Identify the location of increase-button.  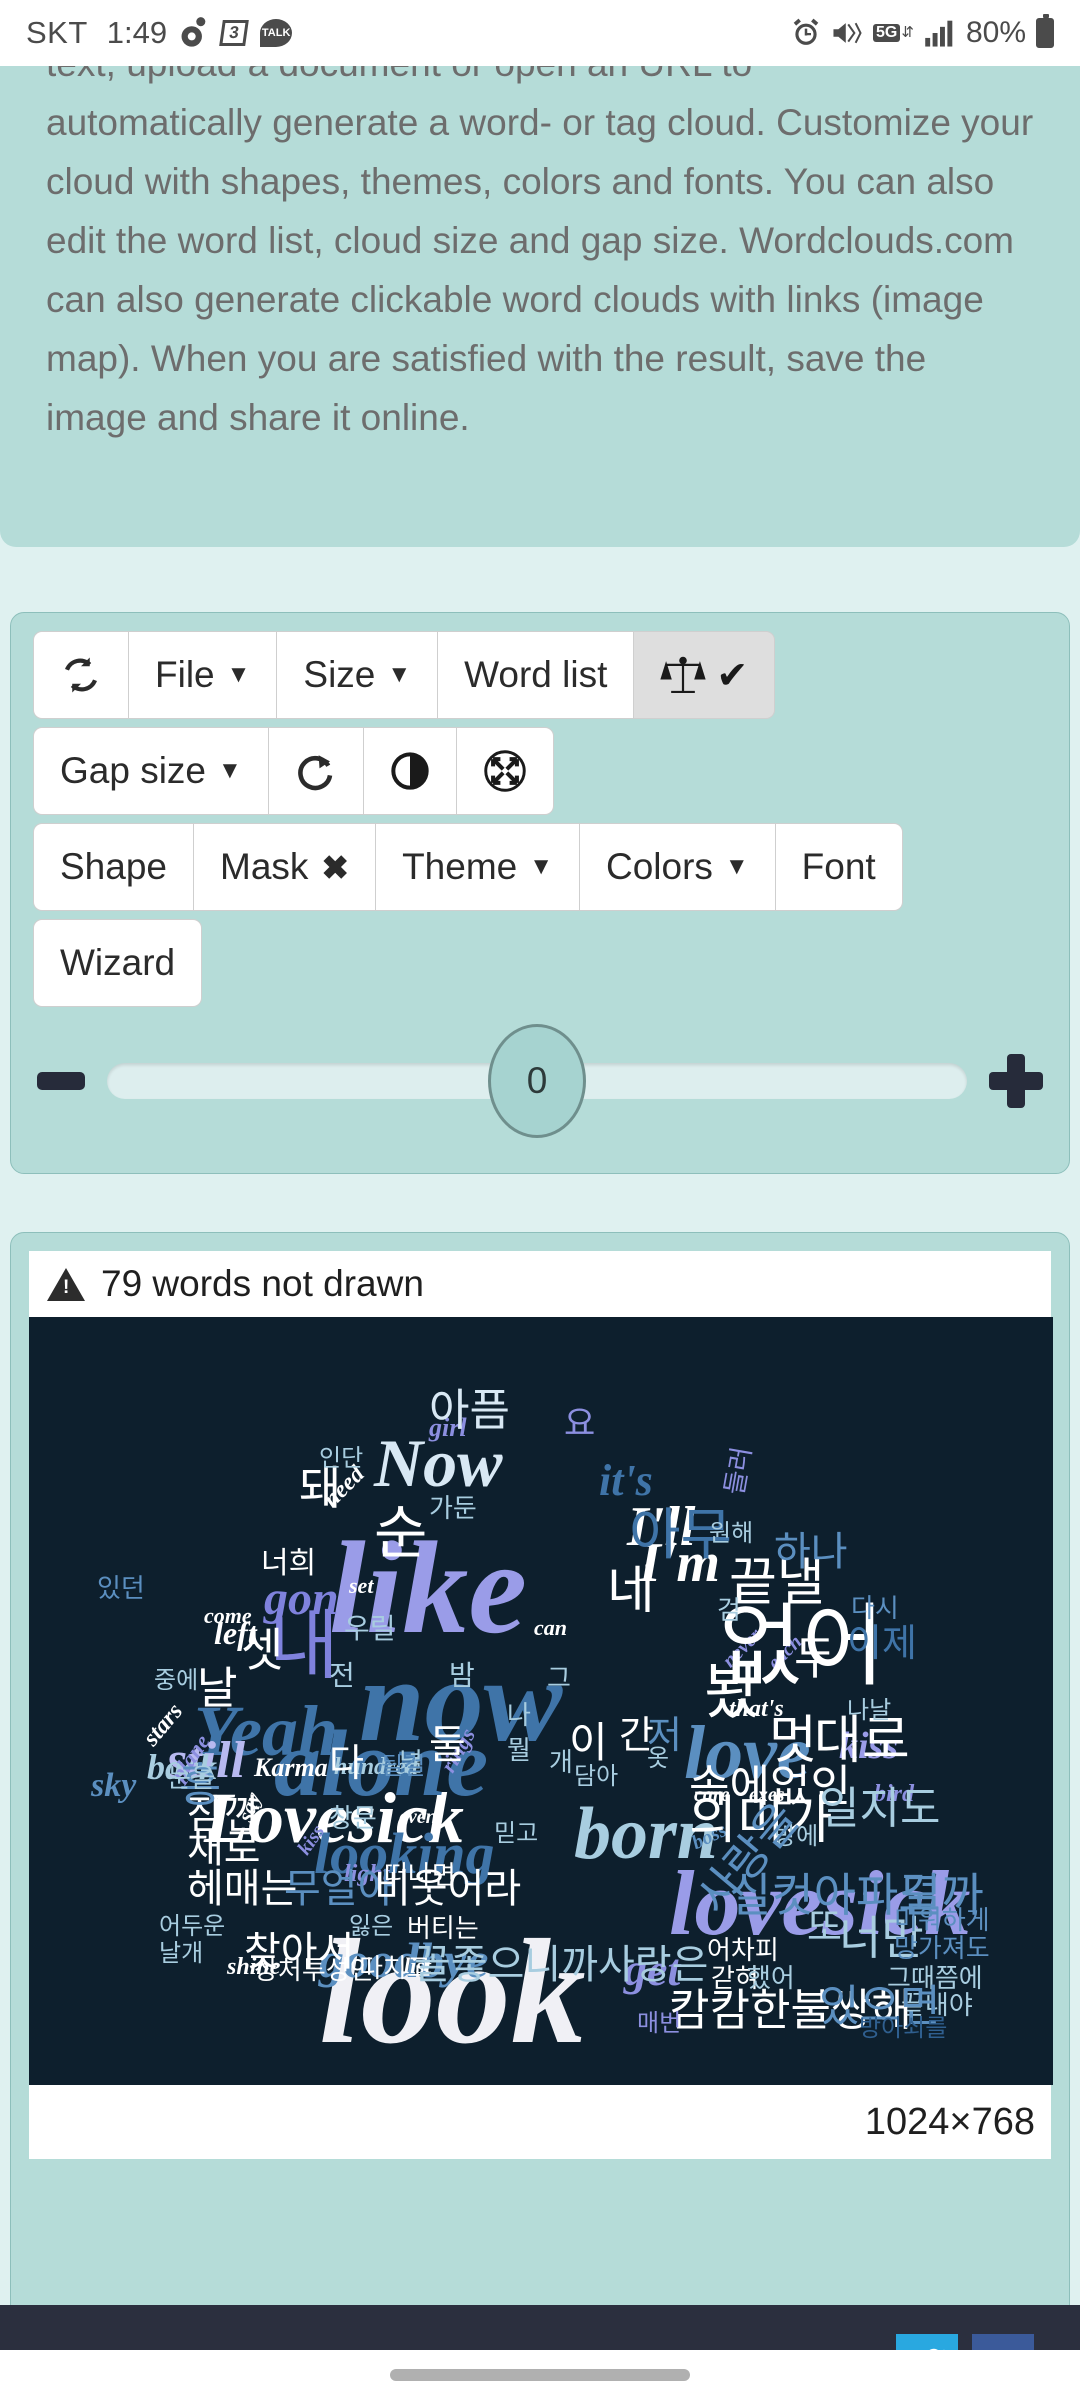
(1016, 1081).